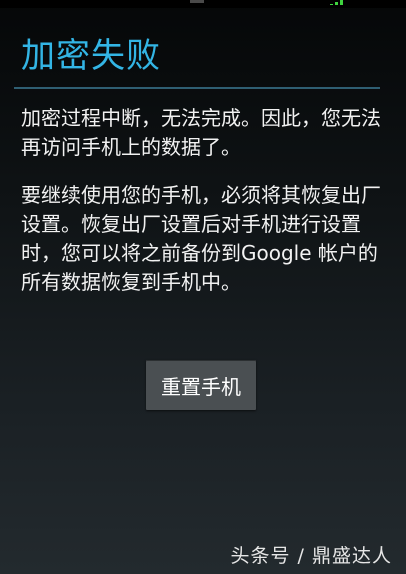  Describe the element at coordinates (197, 88) in the screenshot. I see `title-divider` at that location.